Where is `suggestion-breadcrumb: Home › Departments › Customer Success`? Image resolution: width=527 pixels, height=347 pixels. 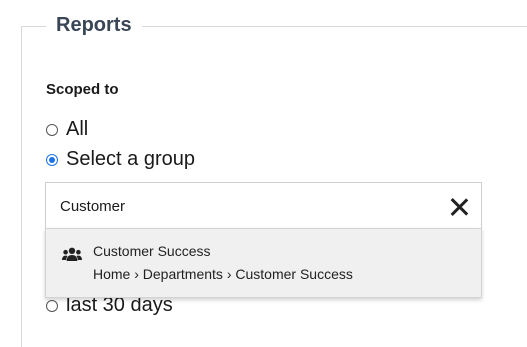 suggestion-breadcrumb: Home › Departments › Customer Success is located at coordinates (223, 274).